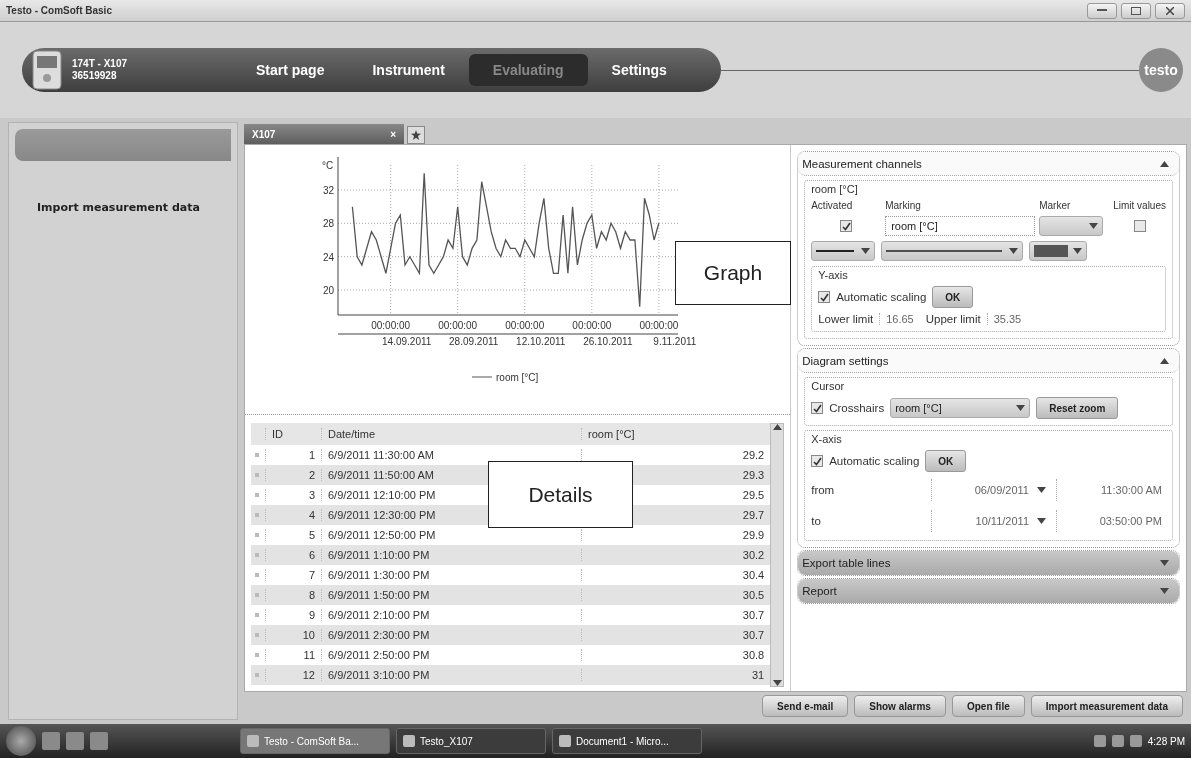 Image resolution: width=1191 pixels, height=758 pixels. Describe the element at coordinates (900, 706) in the screenshot. I see `action-button: Show alarms` at that location.